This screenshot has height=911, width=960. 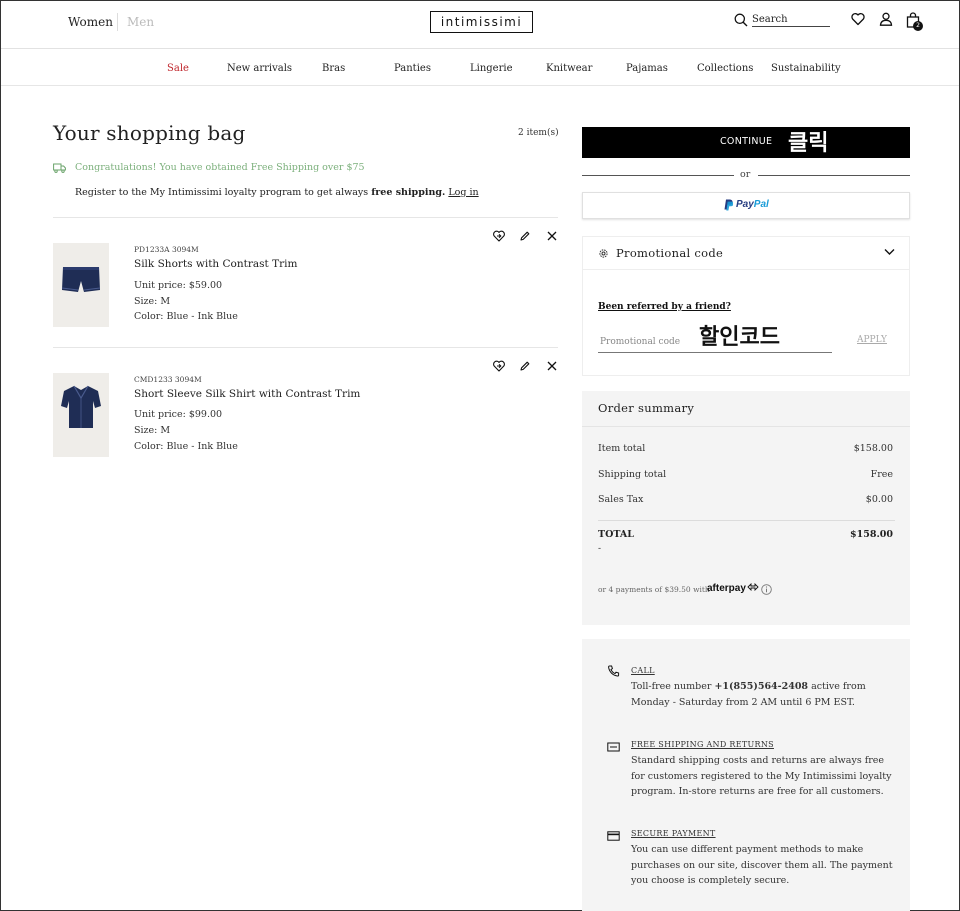 I want to click on shipping-box-icon, so click(x=613, y=747).